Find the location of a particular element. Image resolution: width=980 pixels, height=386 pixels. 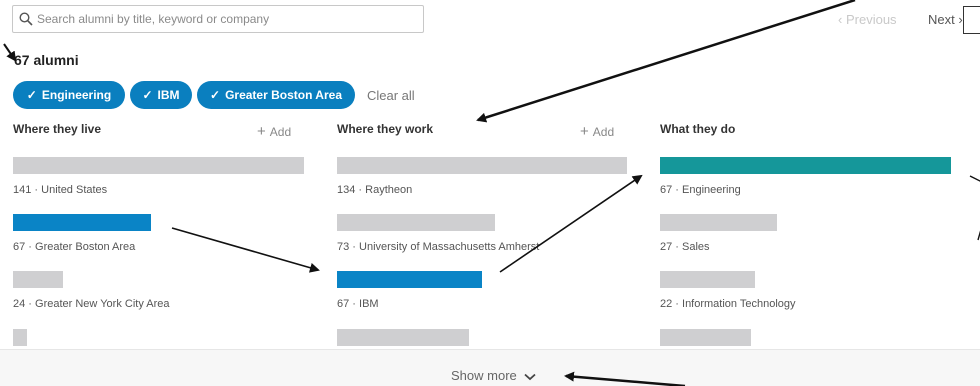

add-location-button: + Add is located at coordinates (274, 131).